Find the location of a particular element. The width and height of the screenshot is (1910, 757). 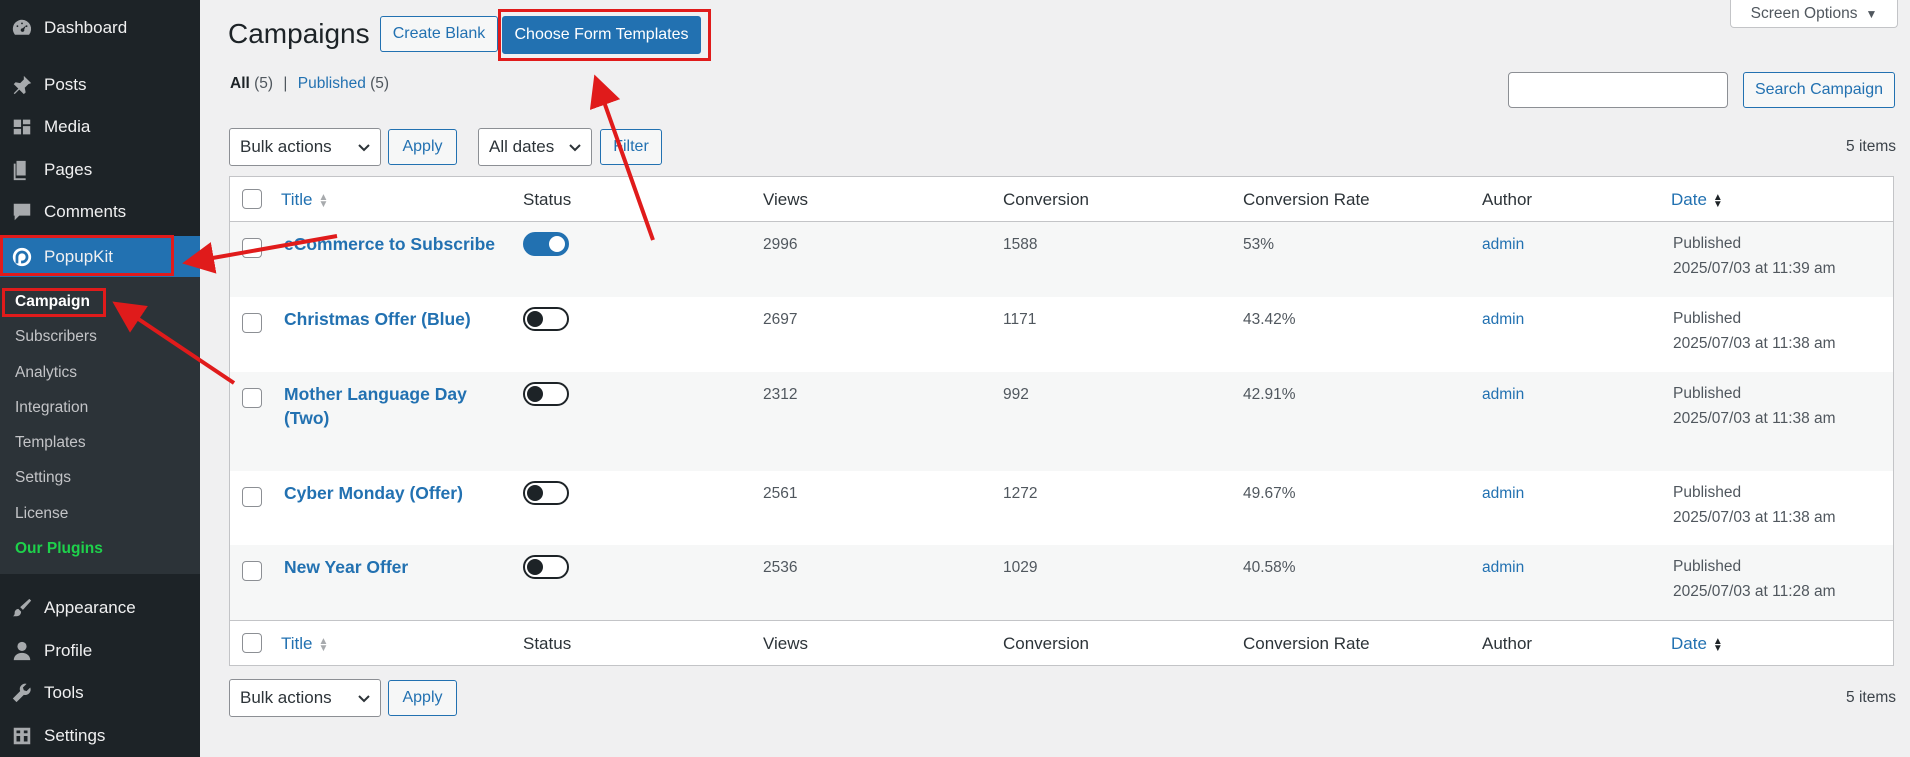

bulk-actions-select-bottom: Bulk actions is located at coordinates (305, 698).